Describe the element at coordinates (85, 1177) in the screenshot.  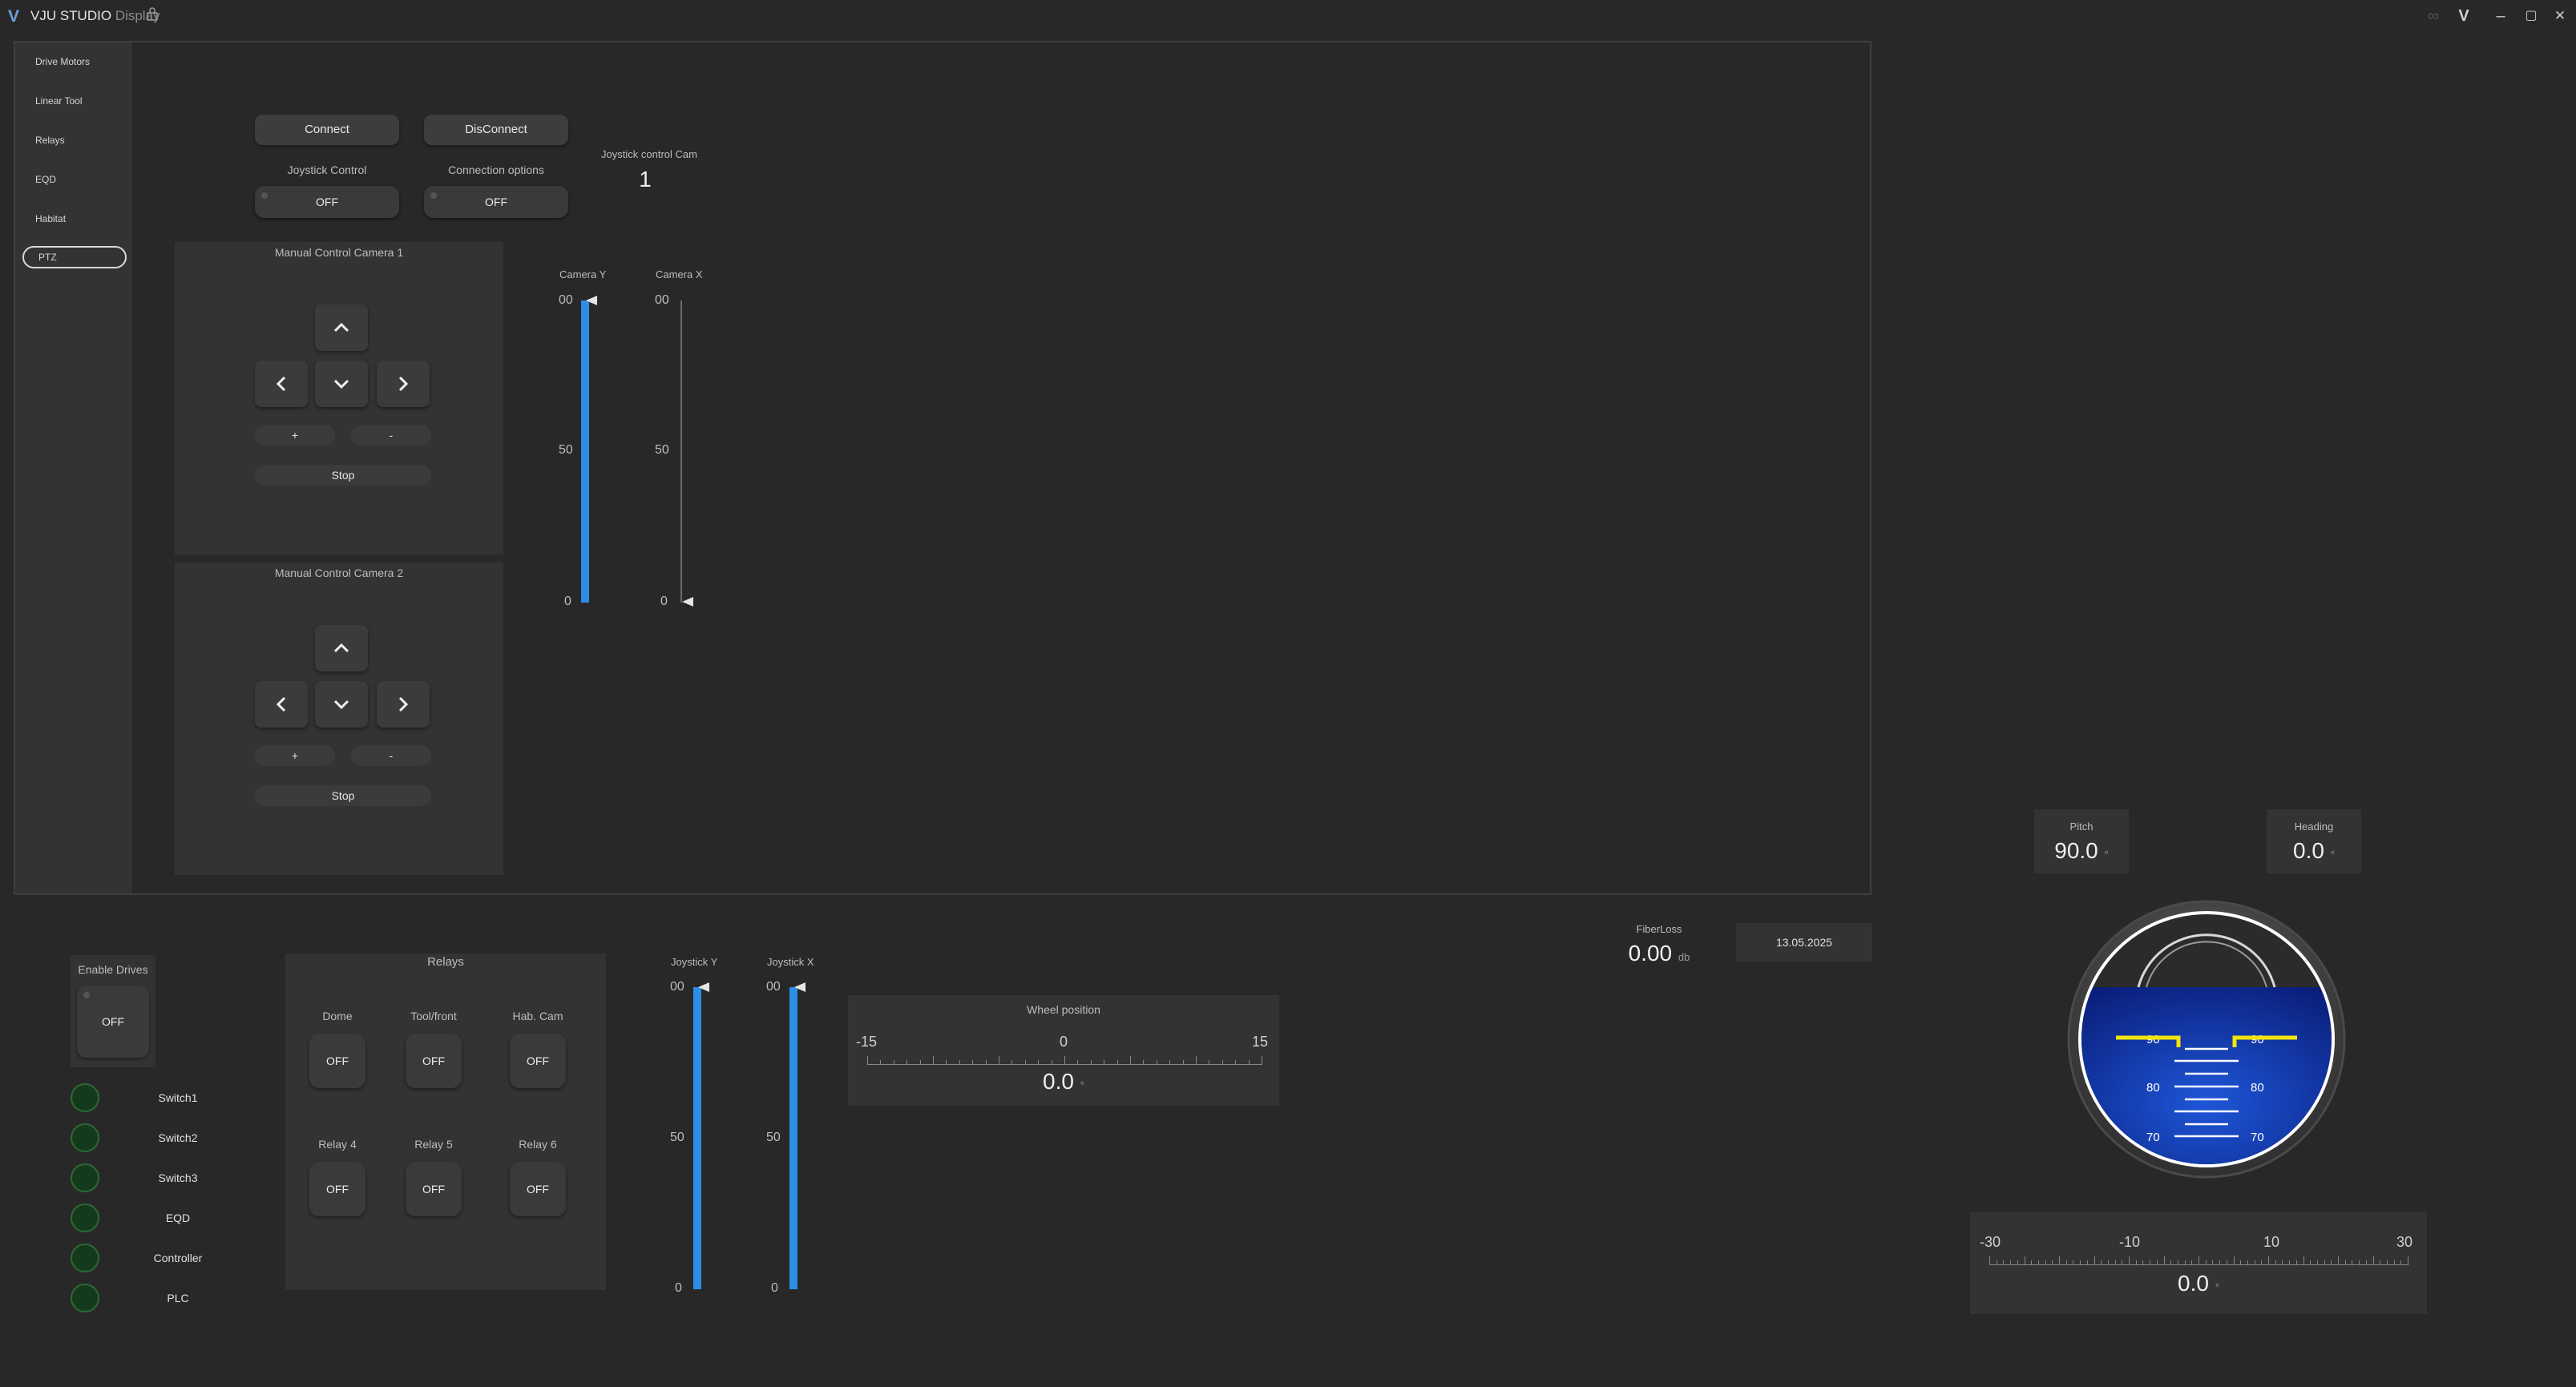
I see `switch3-led` at that location.